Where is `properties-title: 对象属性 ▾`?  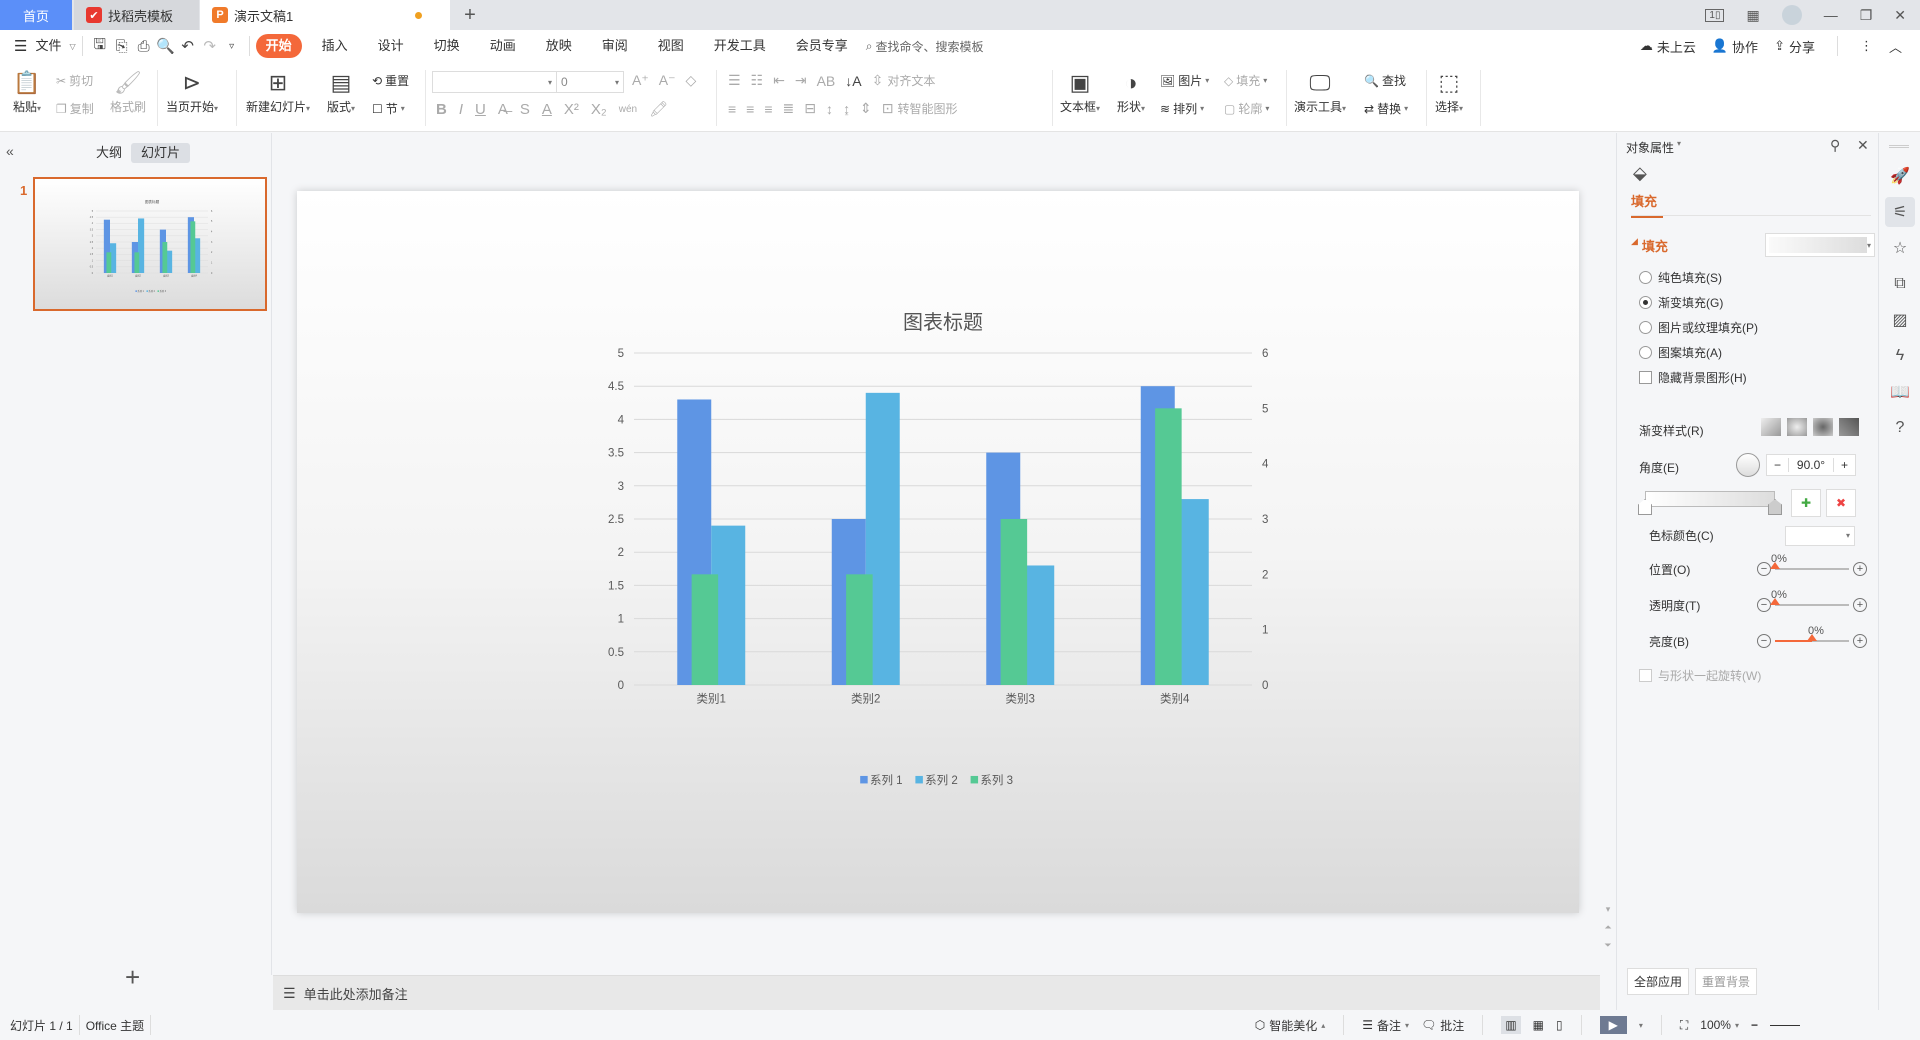
properties-title: 对象属性 ▾ is located at coordinates (1653, 147).